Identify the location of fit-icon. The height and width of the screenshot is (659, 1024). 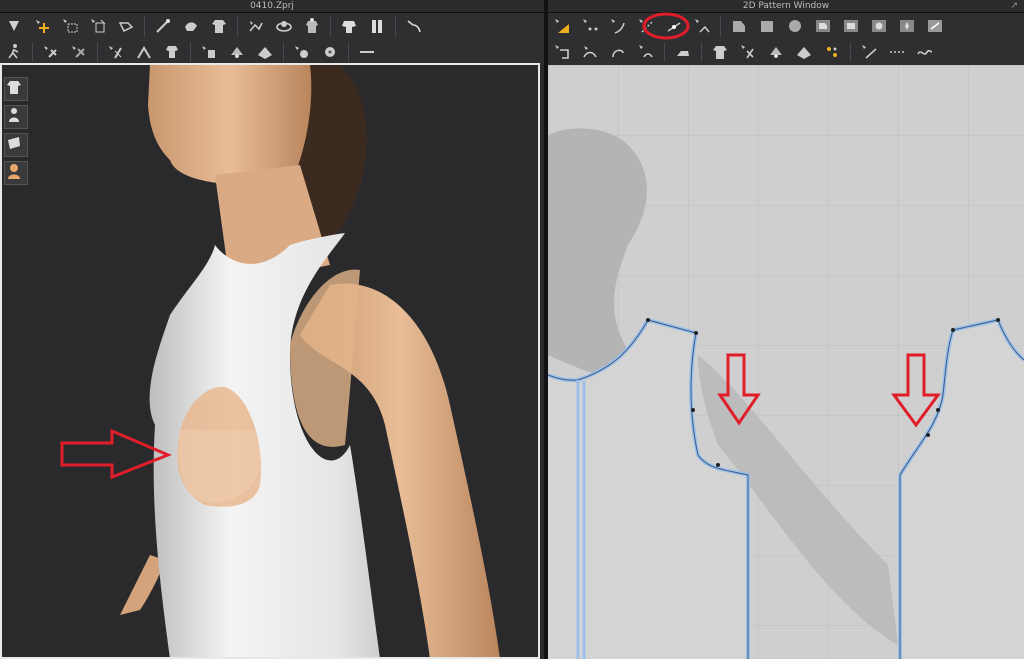
(349, 26).